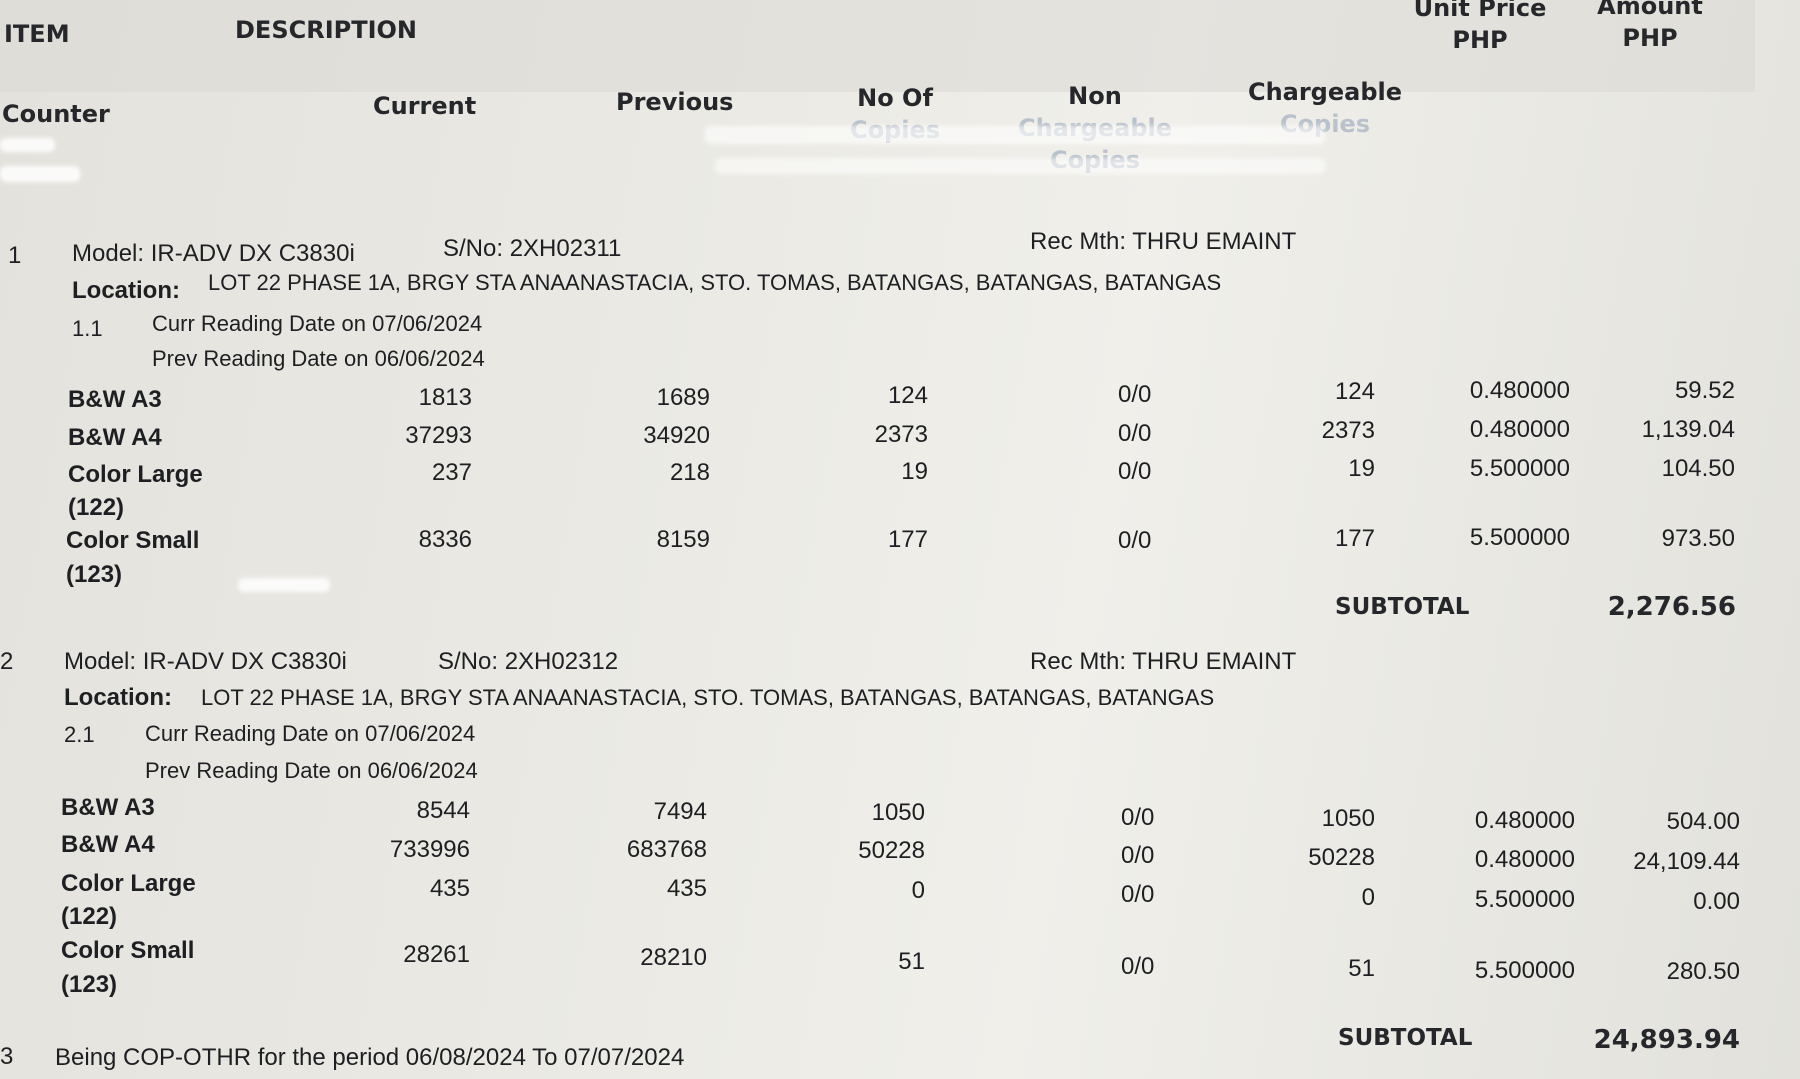 This screenshot has height=1079, width=1800. What do you see at coordinates (686, 888) in the screenshot?
I see `row-previous: 435` at bounding box center [686, 888].